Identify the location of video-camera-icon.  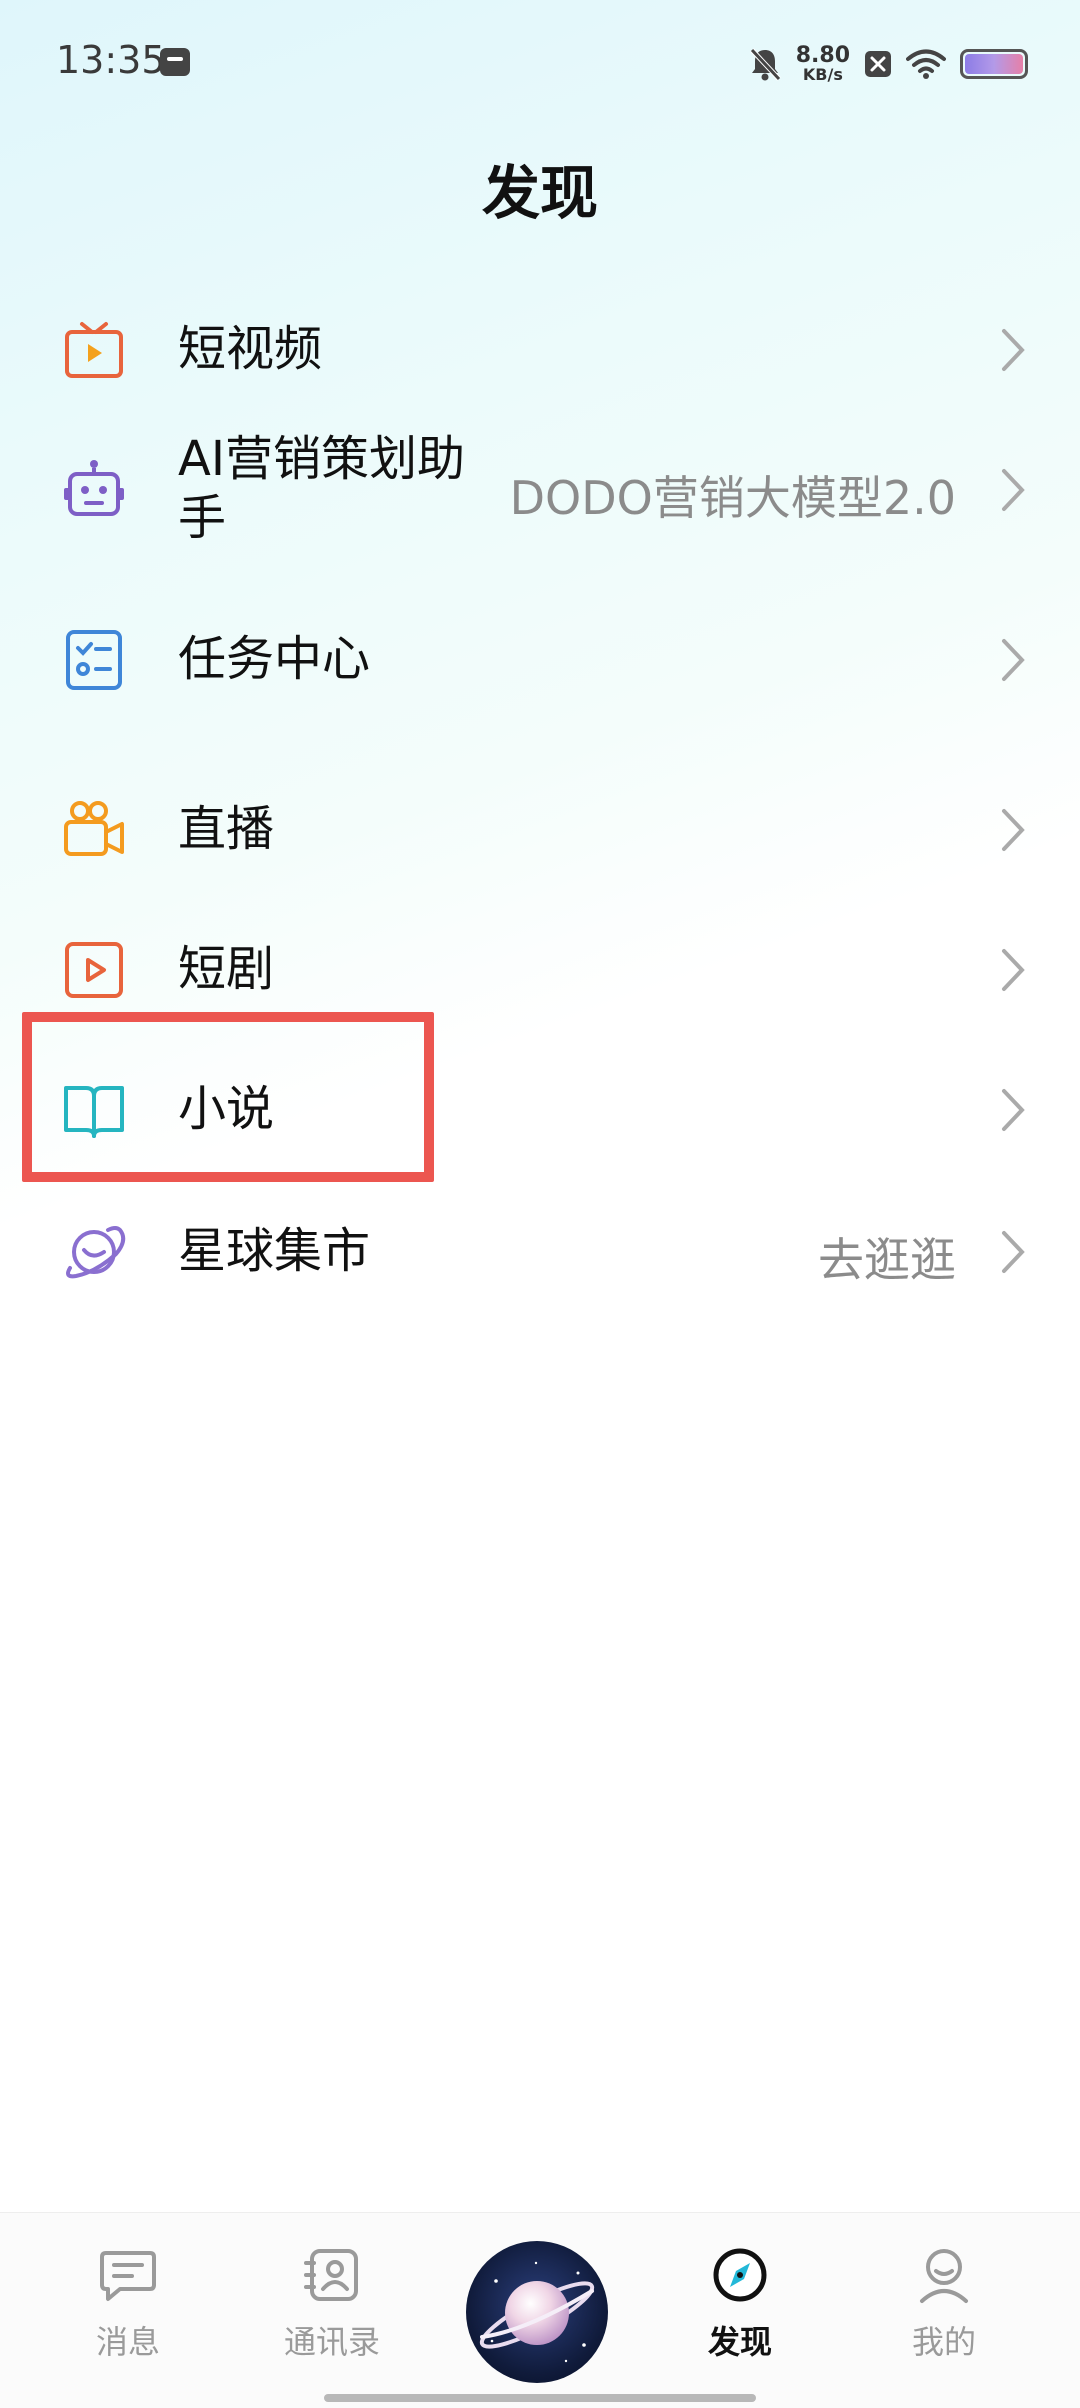
(94, 828).